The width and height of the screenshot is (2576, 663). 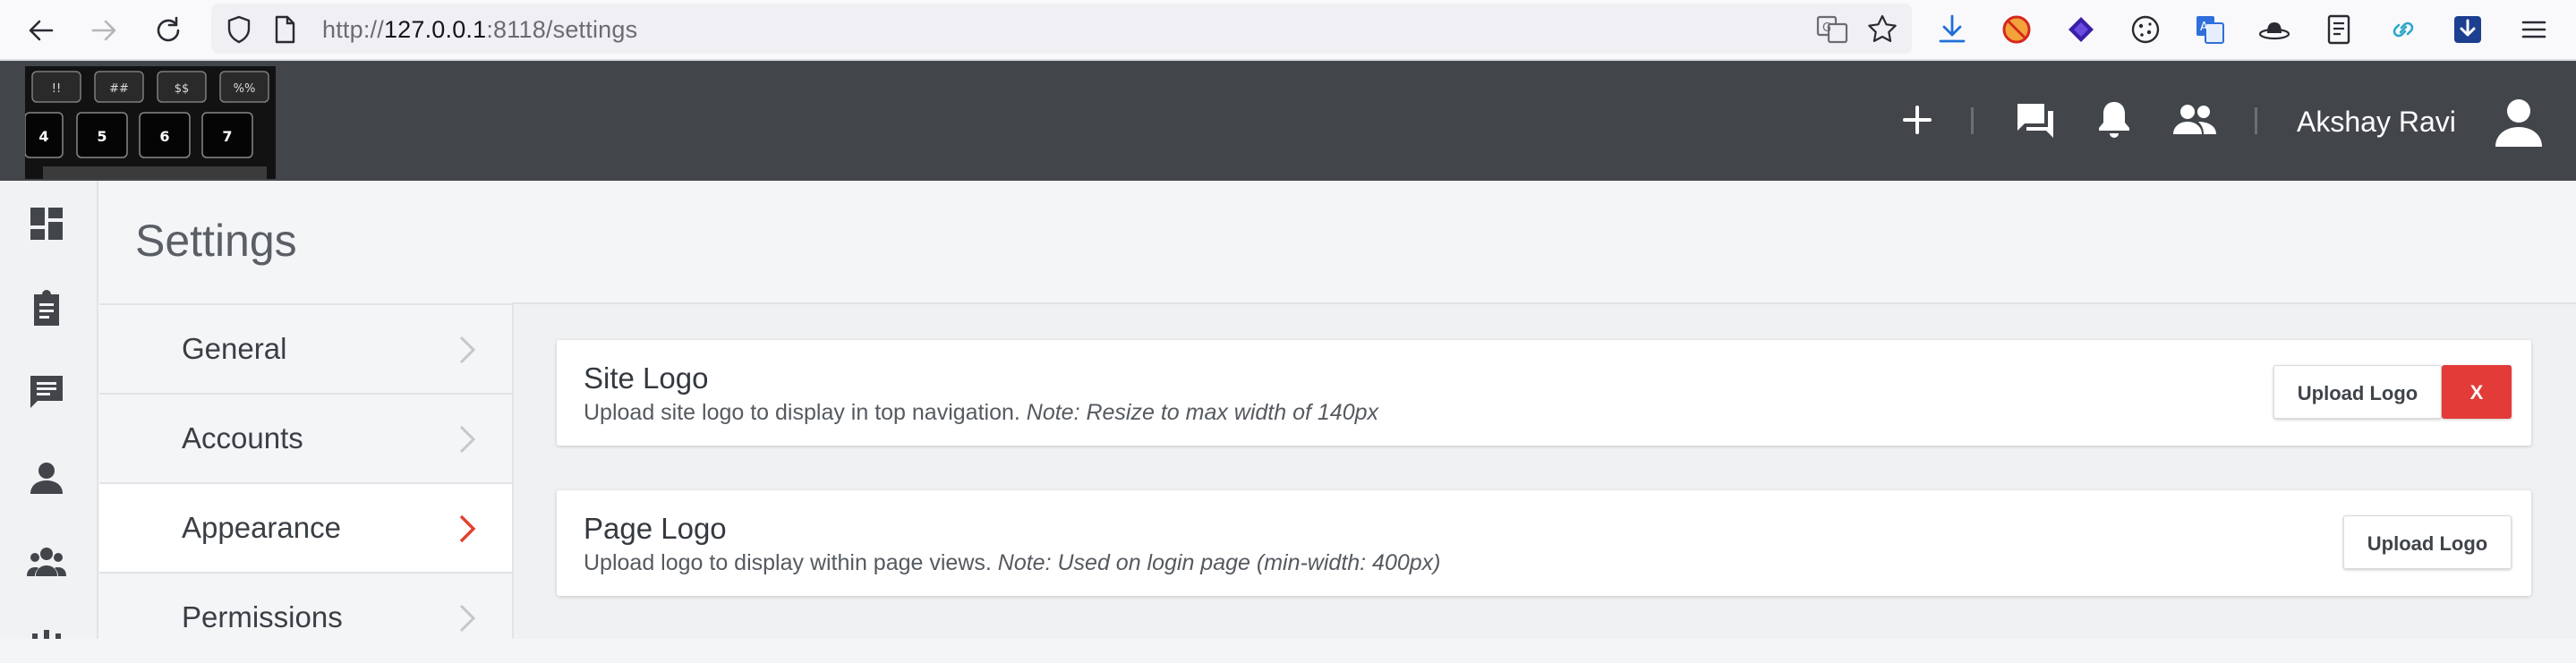 What do you see at coordinates (1832, 30) in the screenshot?
I see `translate-page-icon: G` at bounding box center [1832, 30].